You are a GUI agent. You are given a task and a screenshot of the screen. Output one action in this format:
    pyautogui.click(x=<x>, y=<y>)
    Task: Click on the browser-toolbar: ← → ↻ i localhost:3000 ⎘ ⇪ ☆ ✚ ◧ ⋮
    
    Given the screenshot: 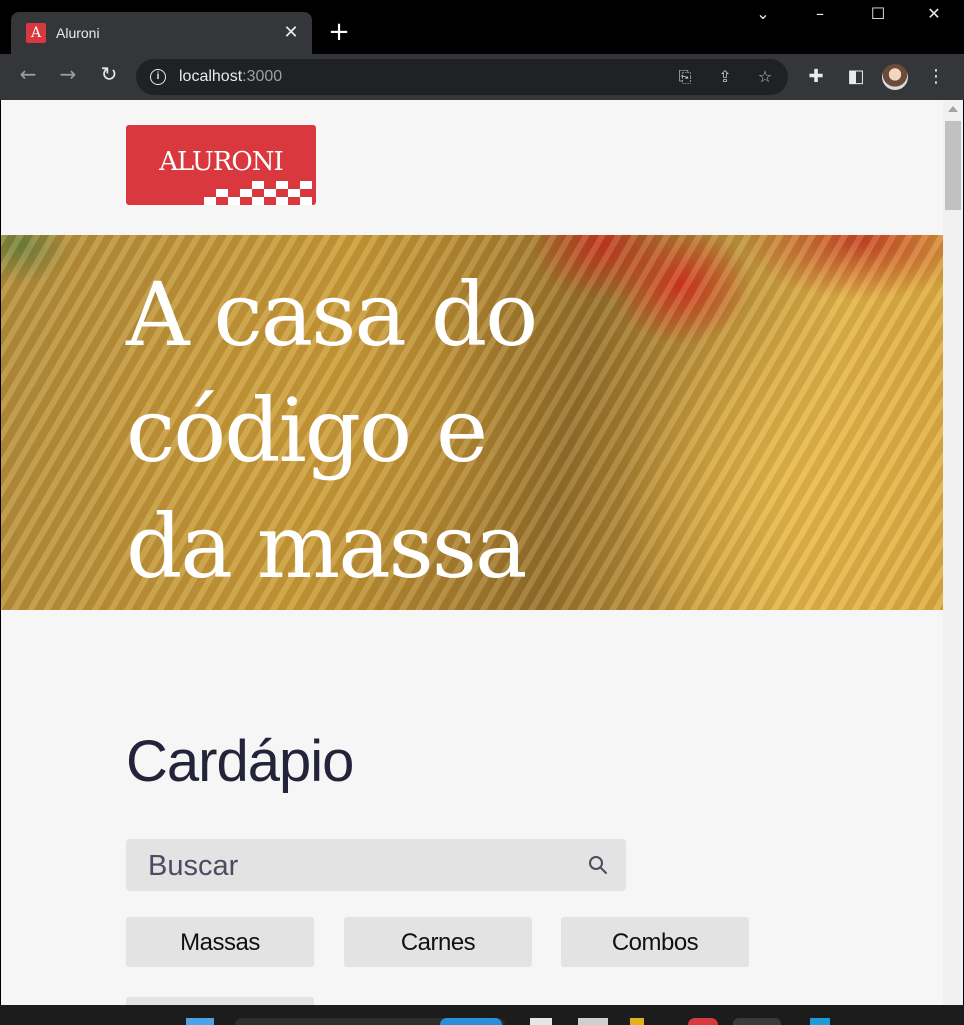 What is the action you would take?
    pyautogui.click(x=482, y=77)
    